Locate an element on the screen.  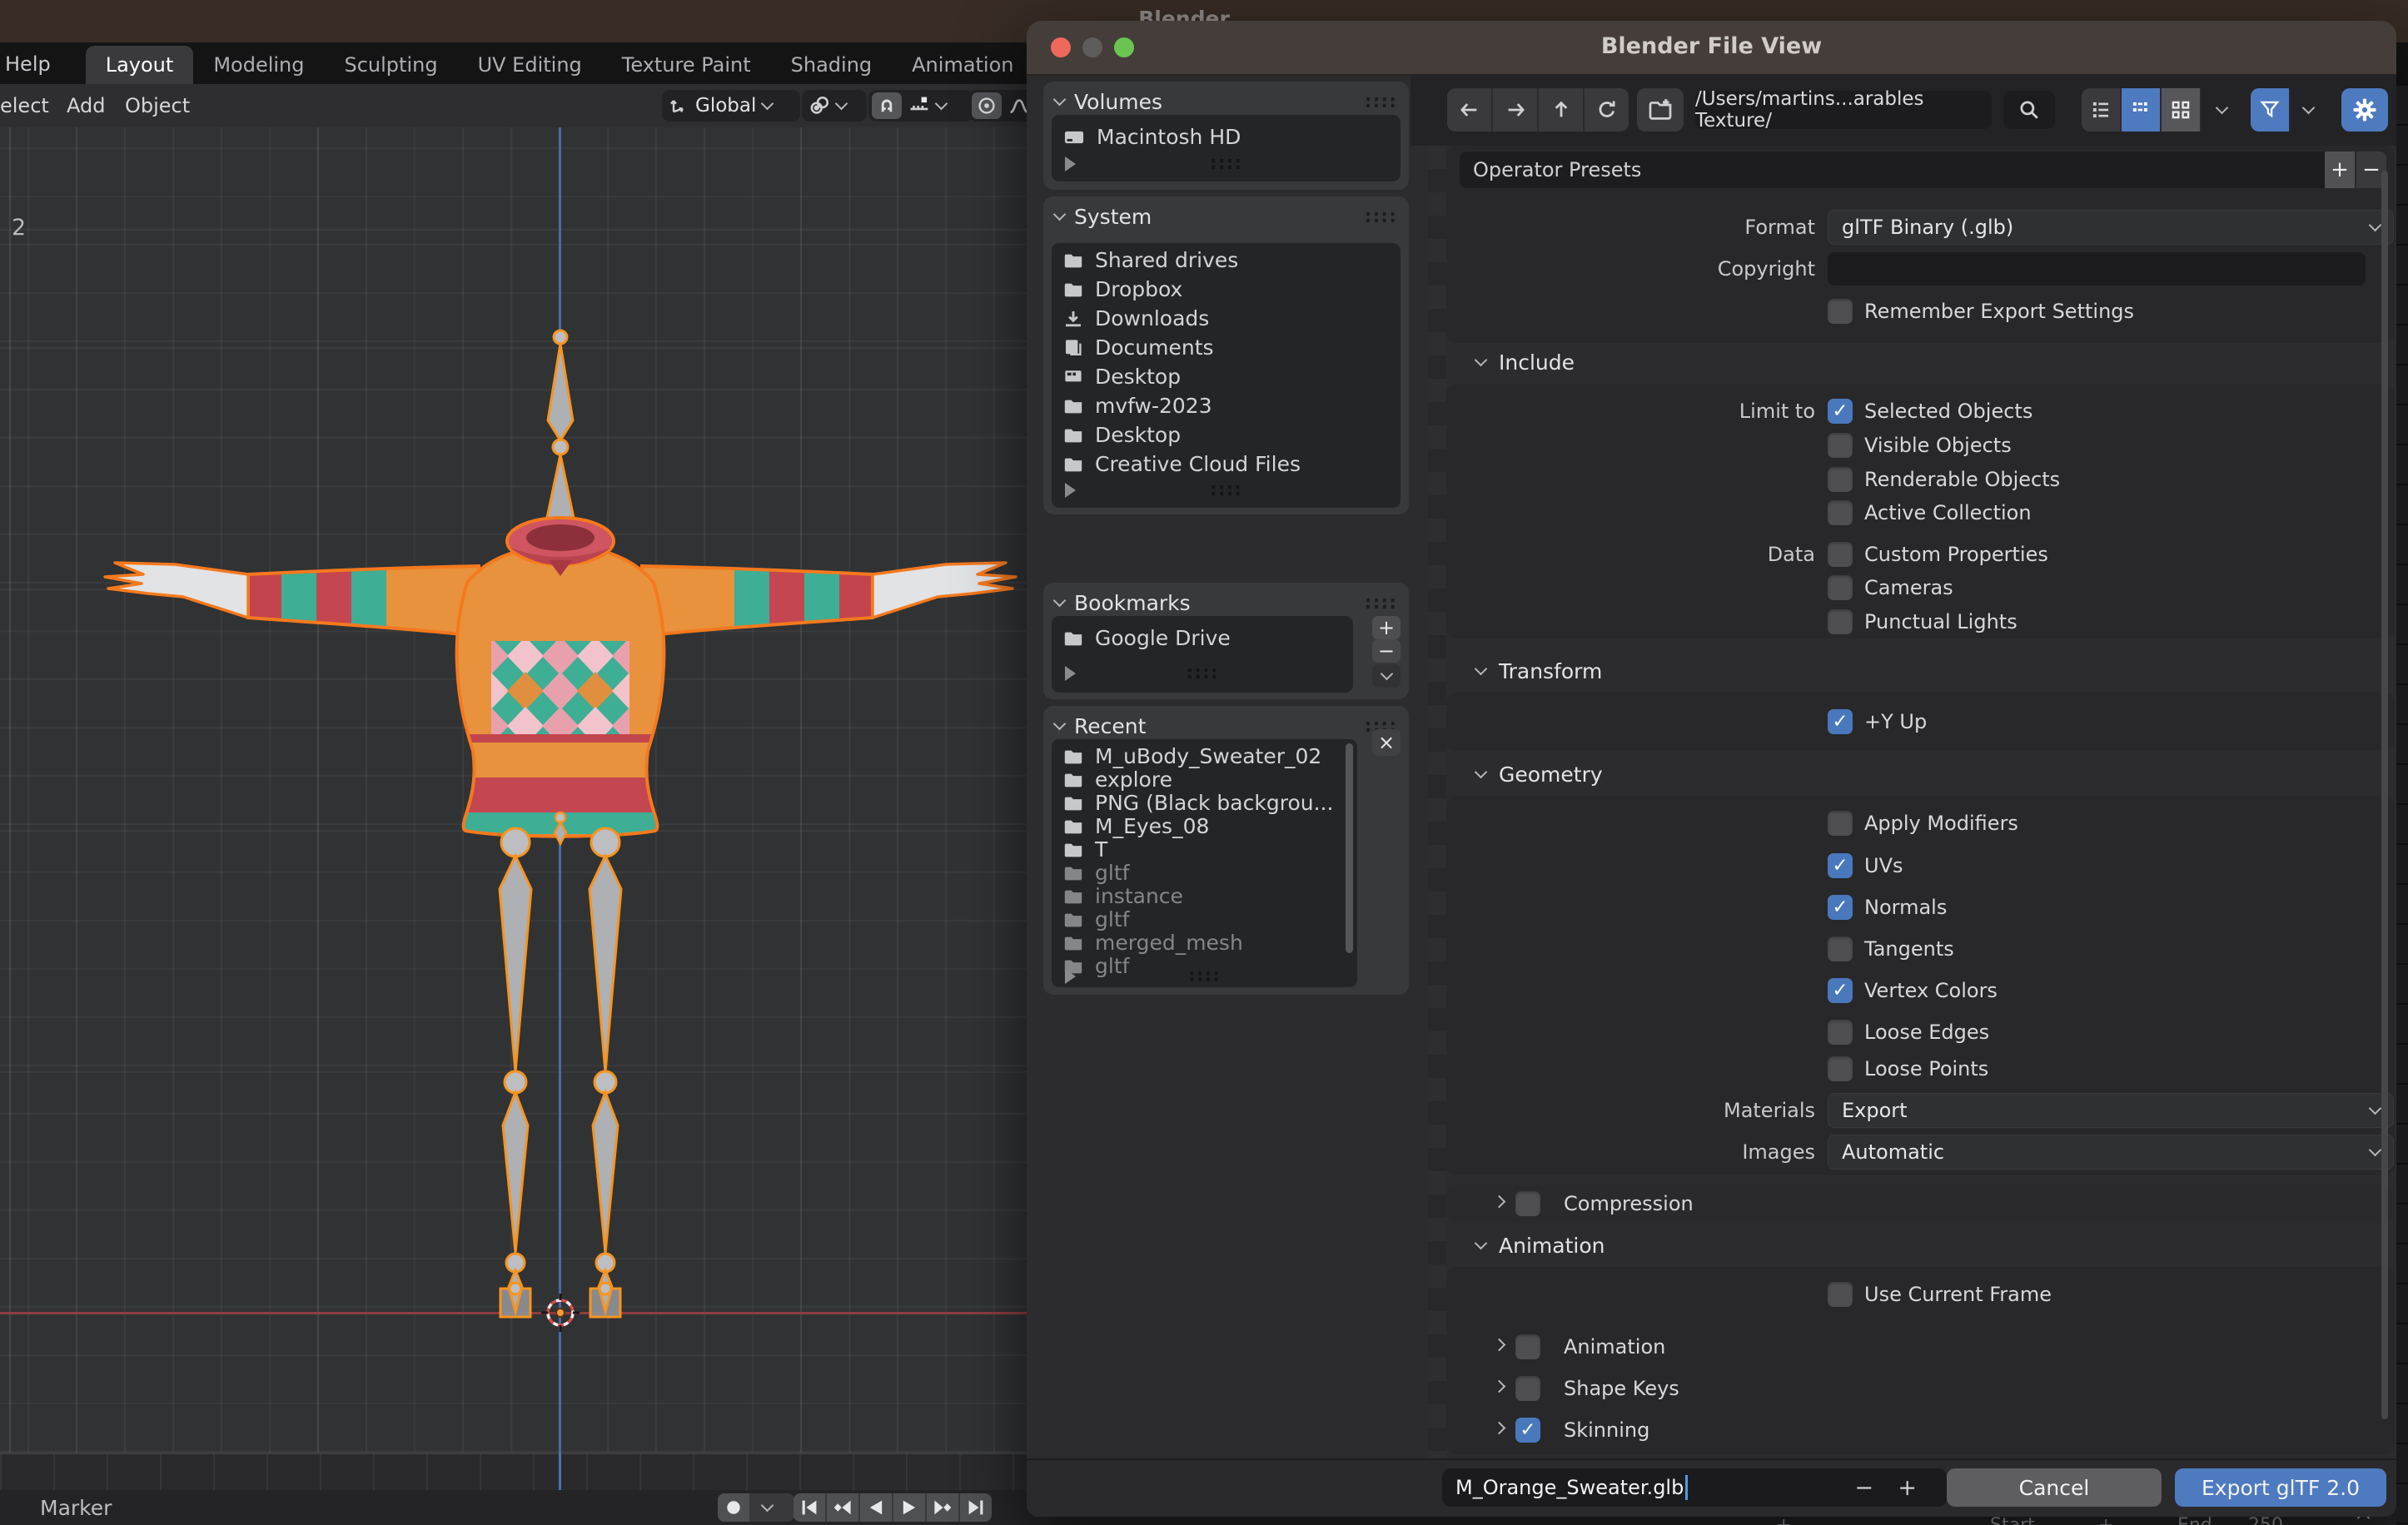
checkbox-uvs: ✓ is located at coordinates (1841, 865).